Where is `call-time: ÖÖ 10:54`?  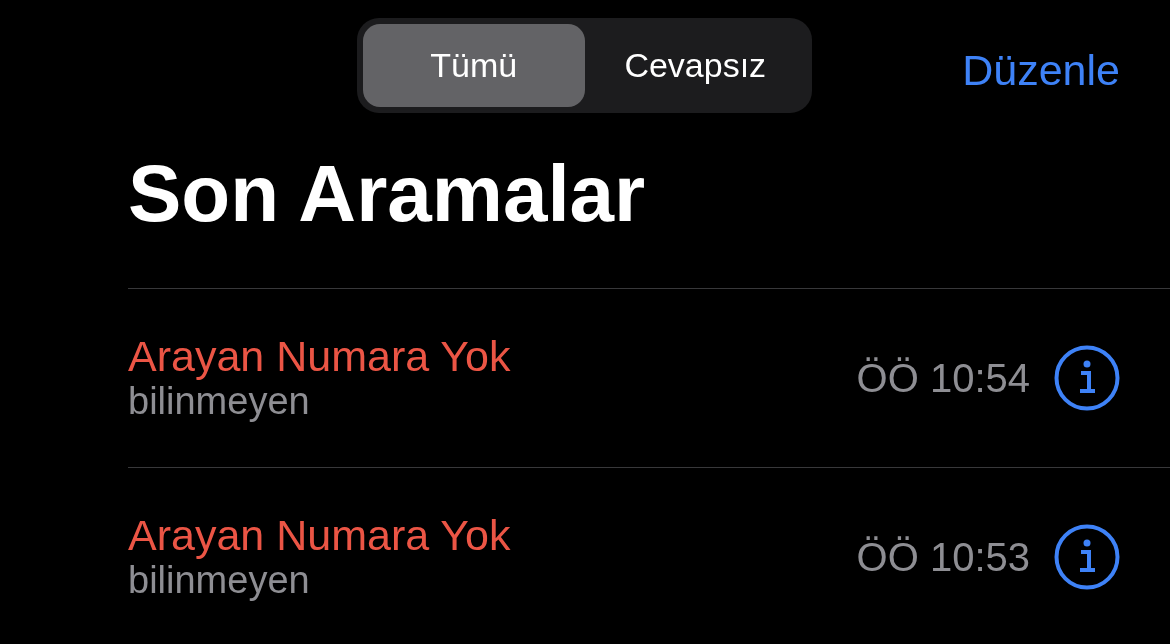
call-time: ÖÖ 10:54 is located at coordinates (943, 378).